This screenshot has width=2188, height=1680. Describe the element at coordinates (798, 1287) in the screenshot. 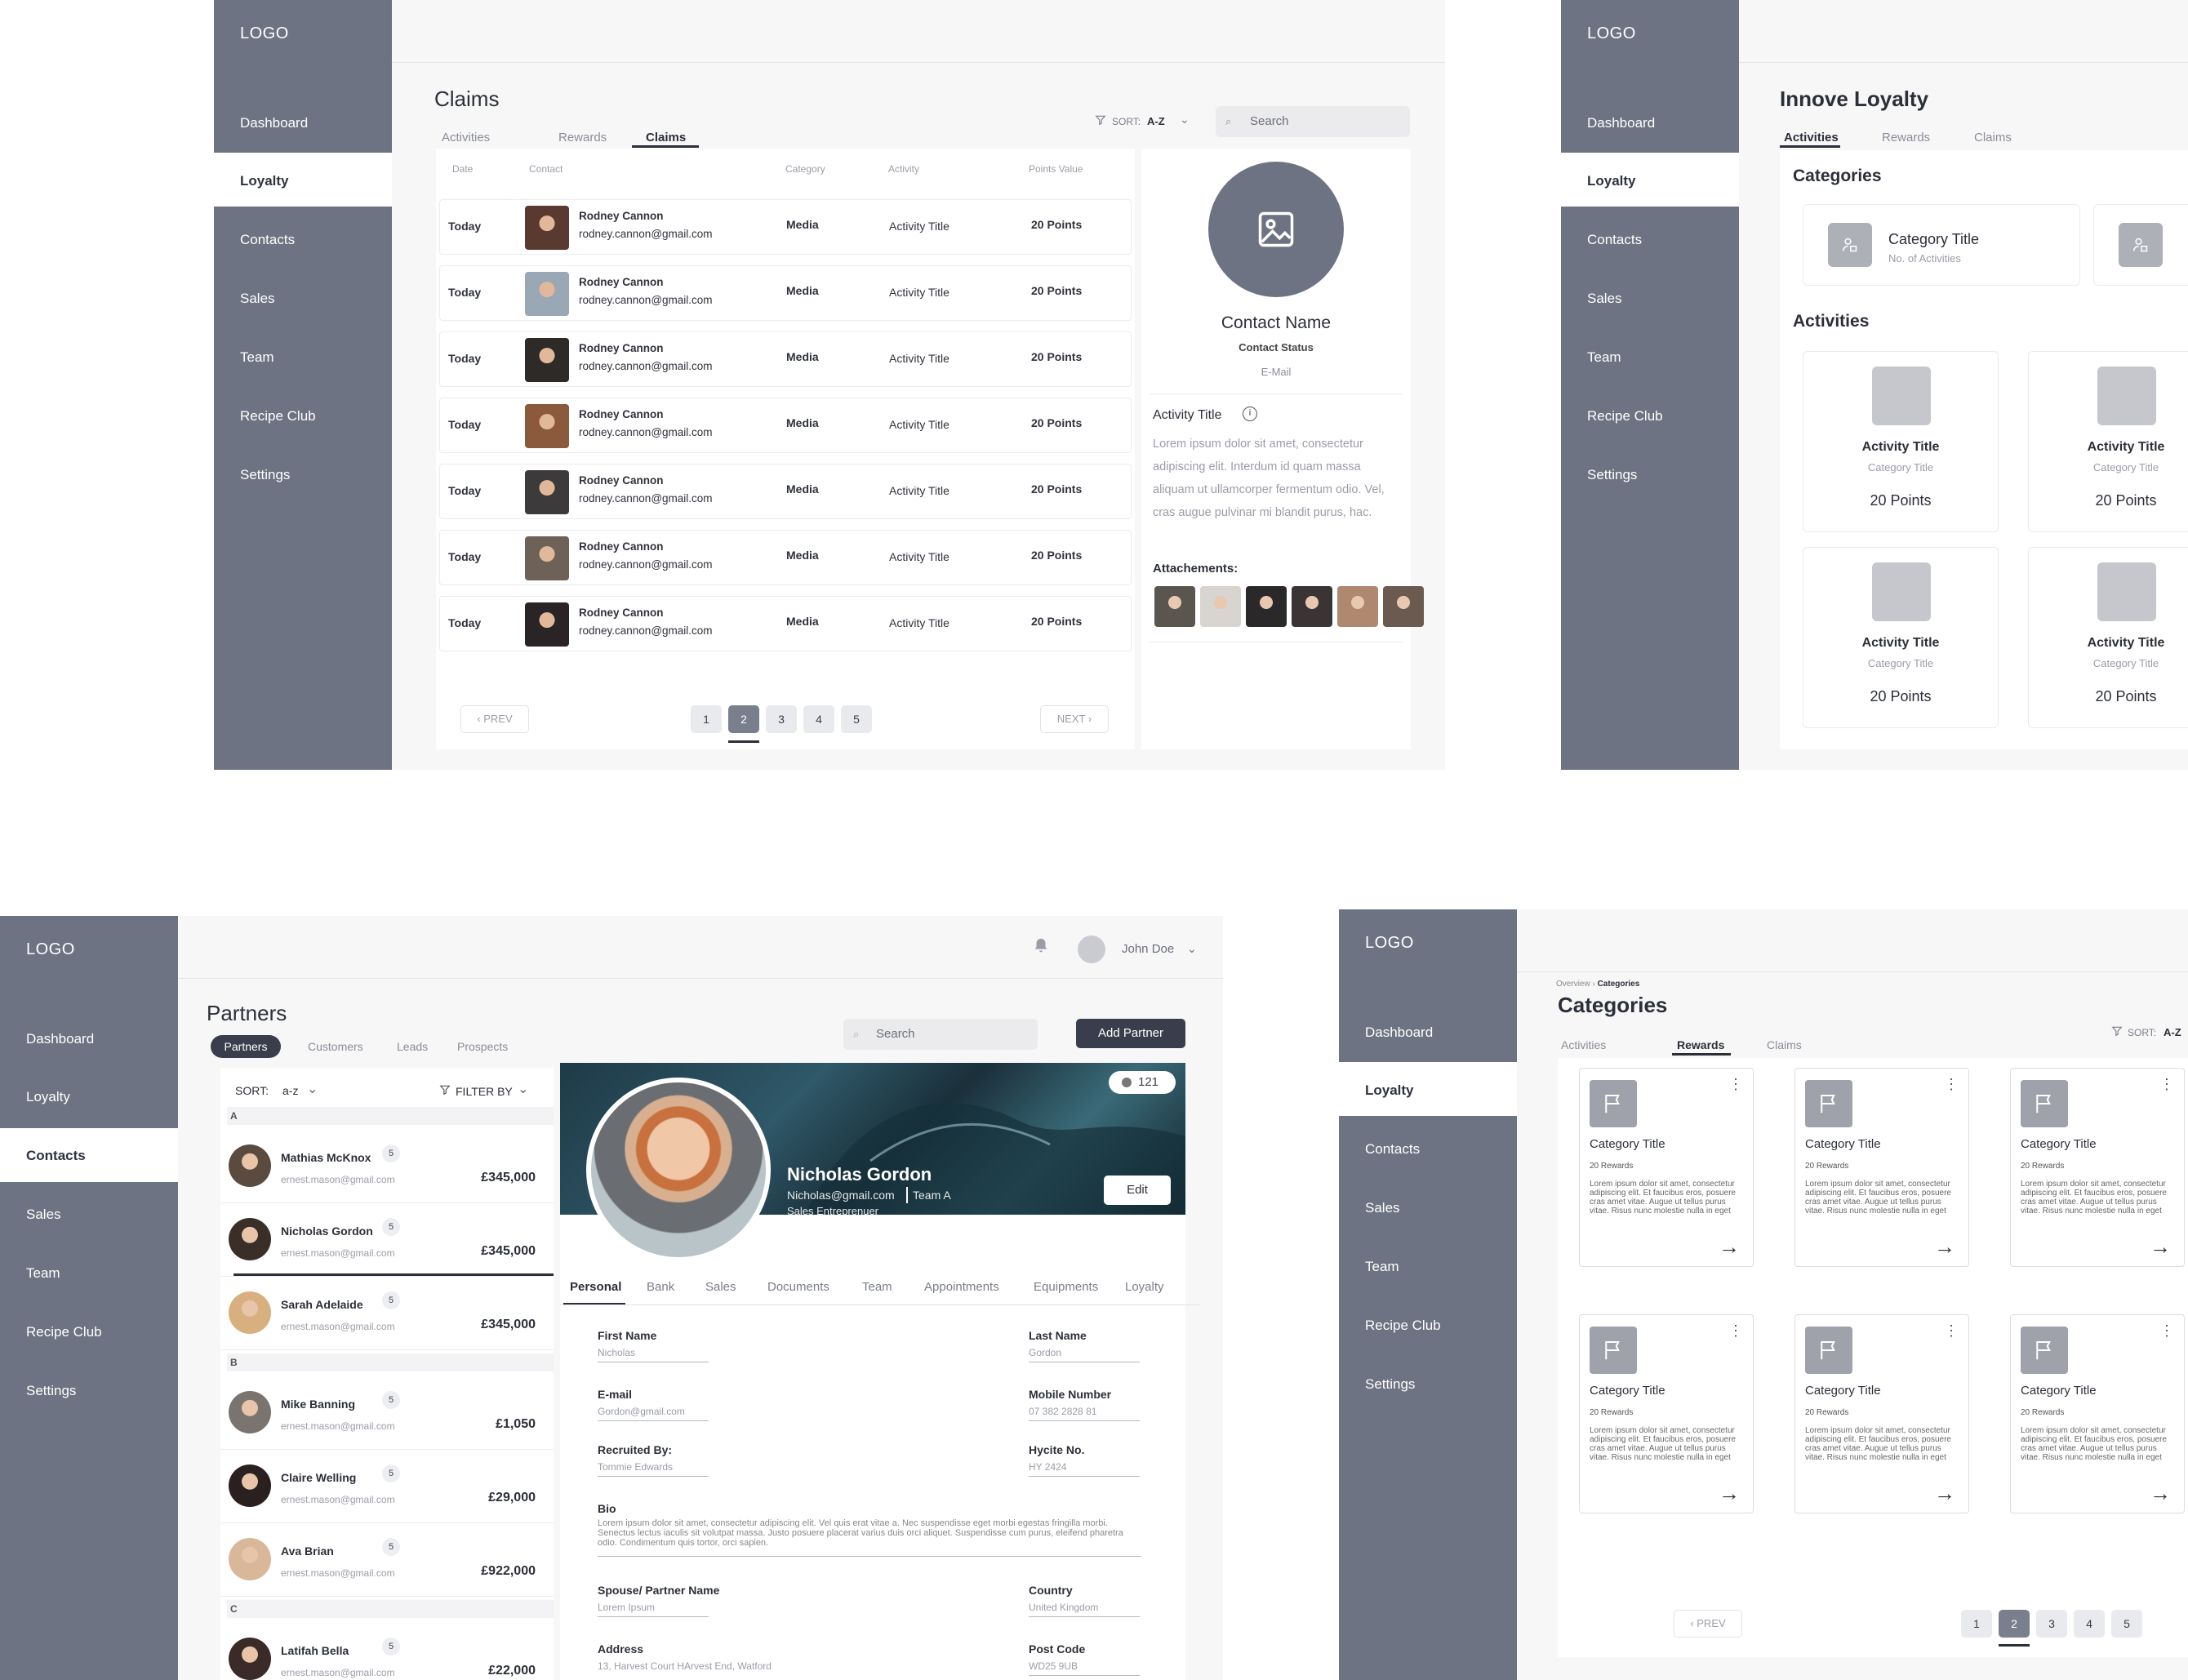

I see `profile-tab-documents: Documents` at that location.